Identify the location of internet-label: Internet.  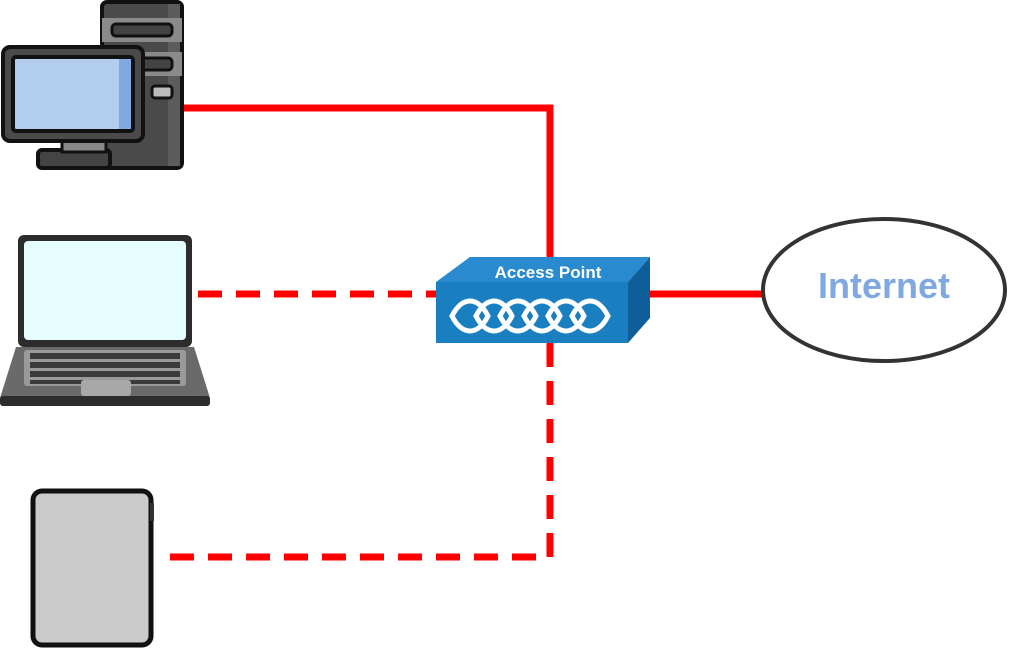
(884, 285).